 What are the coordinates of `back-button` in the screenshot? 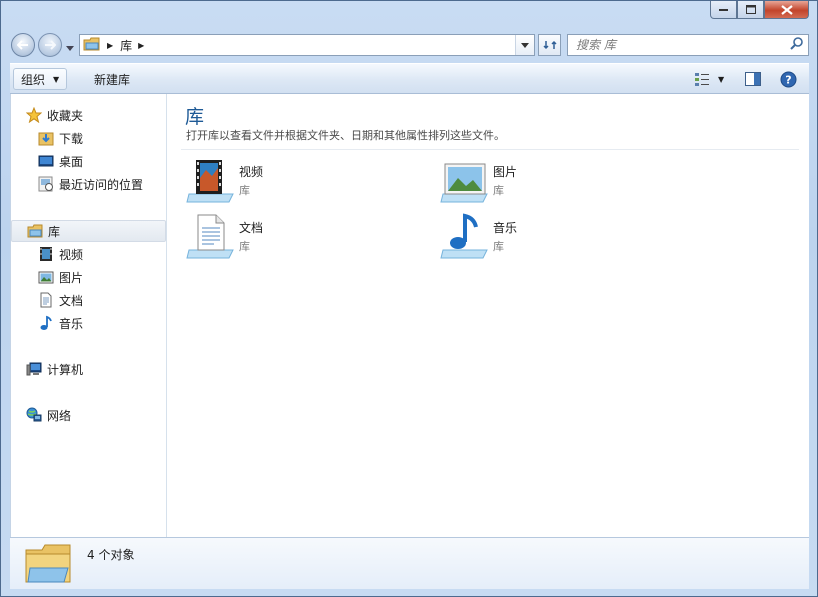 It's located at (23, 45).